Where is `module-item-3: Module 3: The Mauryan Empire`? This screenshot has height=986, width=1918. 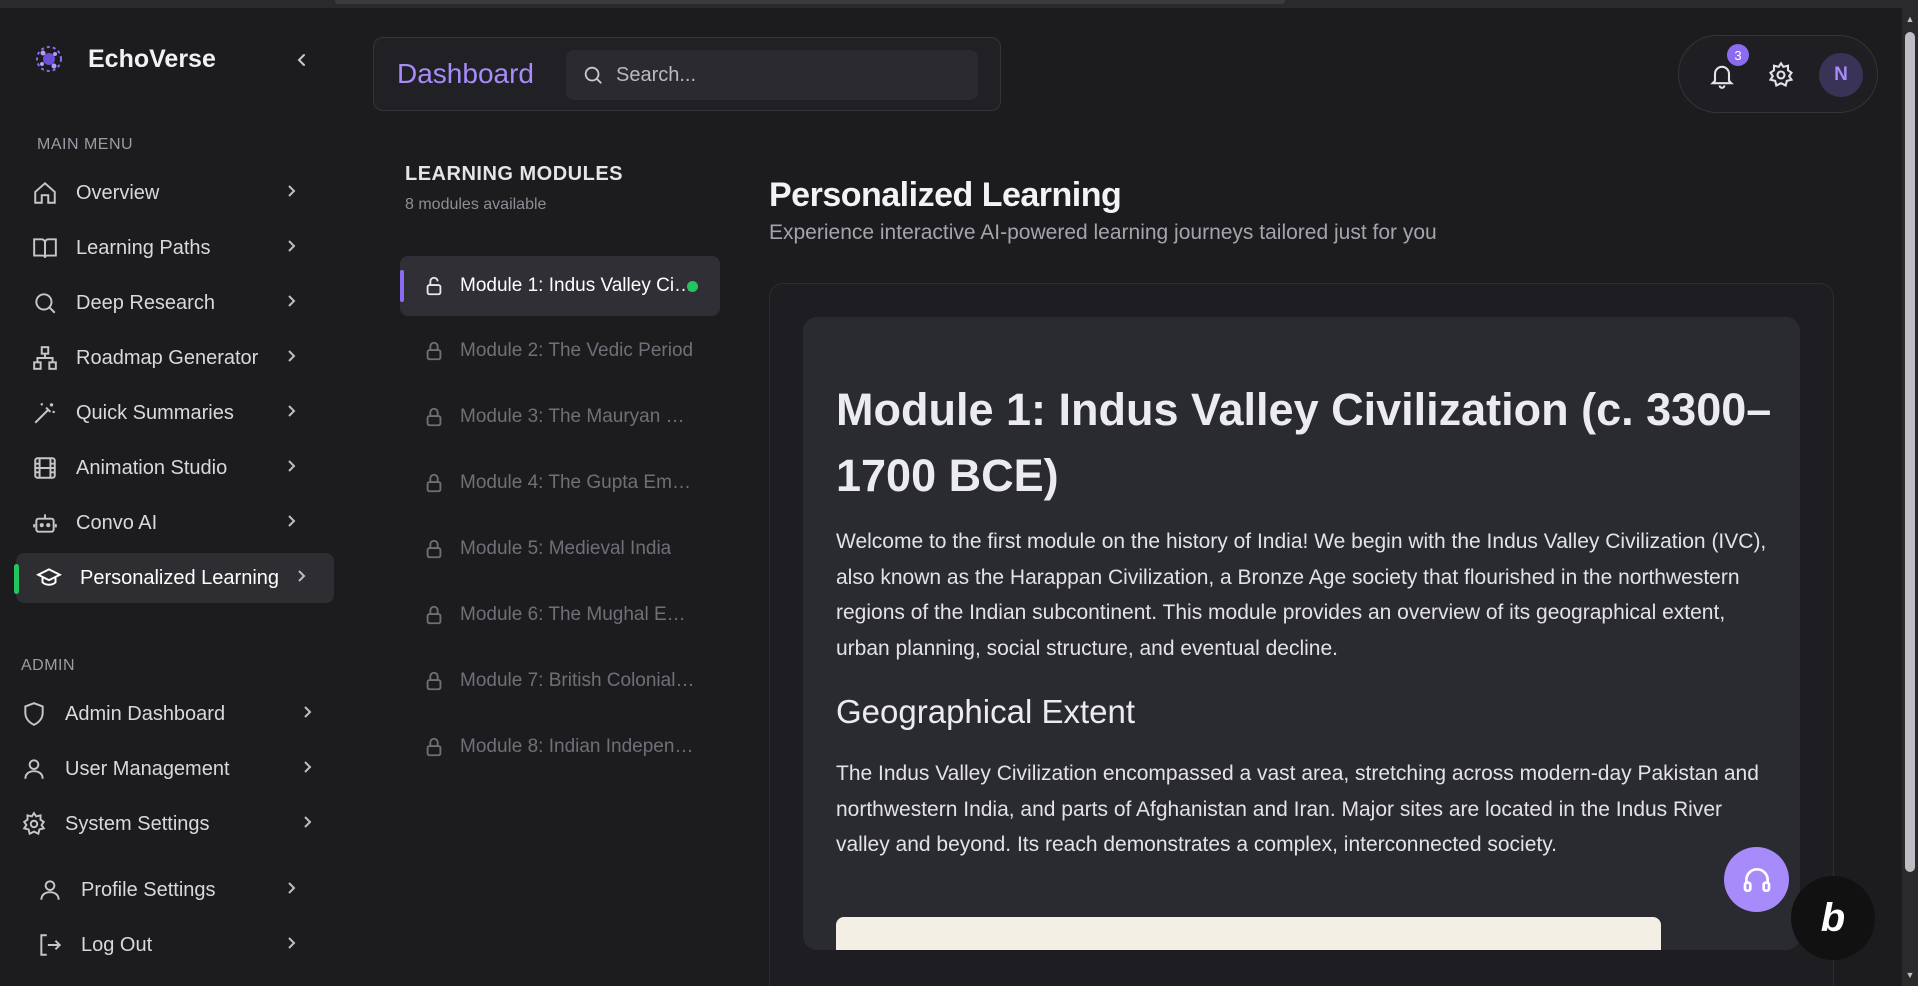 module-item-3: Module 3: The Mauryan Empire is located at coordinates (560, 417).